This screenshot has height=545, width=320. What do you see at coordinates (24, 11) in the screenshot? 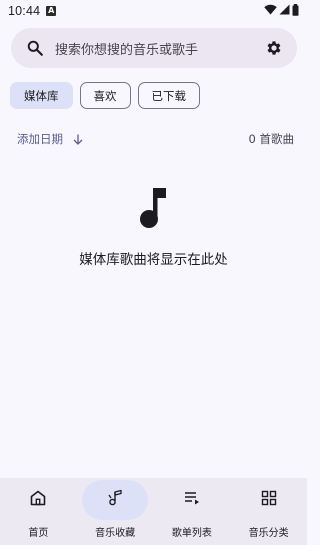
I see `status-time: 10:44` at bounding box center [24, 11].